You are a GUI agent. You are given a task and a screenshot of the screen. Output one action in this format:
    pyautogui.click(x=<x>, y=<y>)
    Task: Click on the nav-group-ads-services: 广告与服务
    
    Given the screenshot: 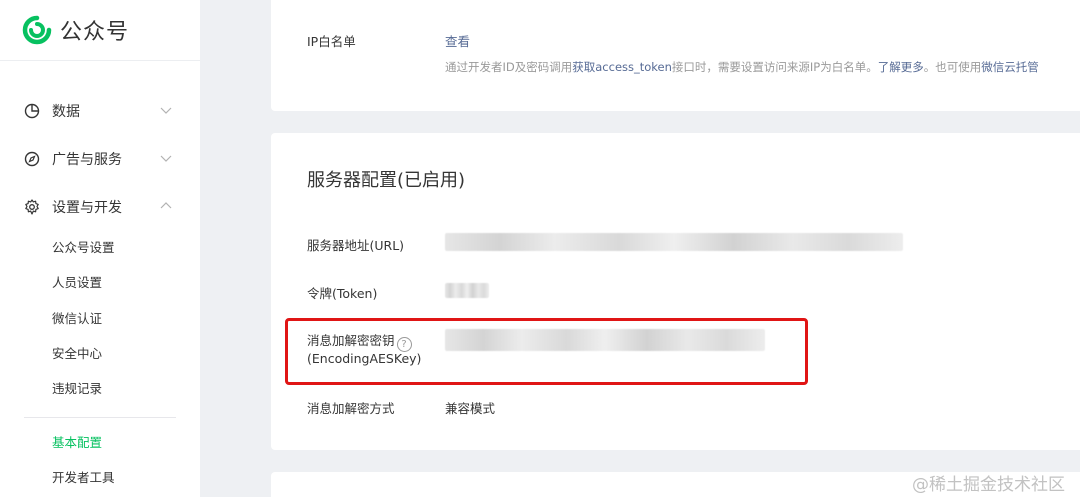 What is the action you would take?
    pyautogui.click(x=100, y=159)
    